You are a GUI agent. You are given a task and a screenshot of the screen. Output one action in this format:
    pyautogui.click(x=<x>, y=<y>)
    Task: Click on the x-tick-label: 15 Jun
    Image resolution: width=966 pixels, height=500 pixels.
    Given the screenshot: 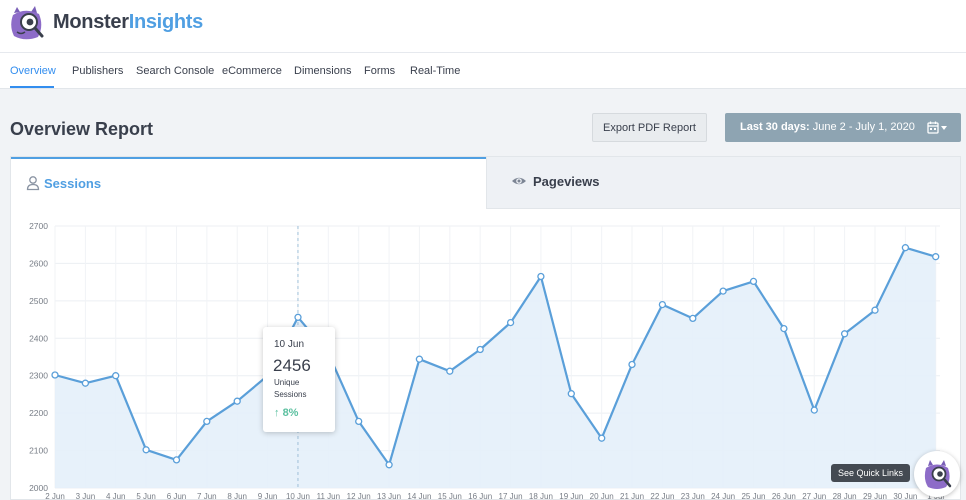 What is the action you would take?
    pyautogui.click(x=450, y=496)
    